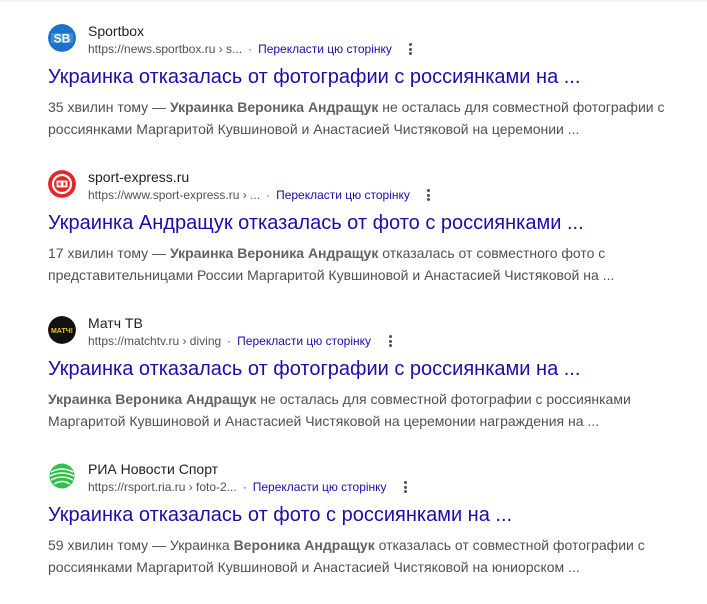  I want to click on match-tv-logo-icon: МАТЧ!, so click(62, 330).